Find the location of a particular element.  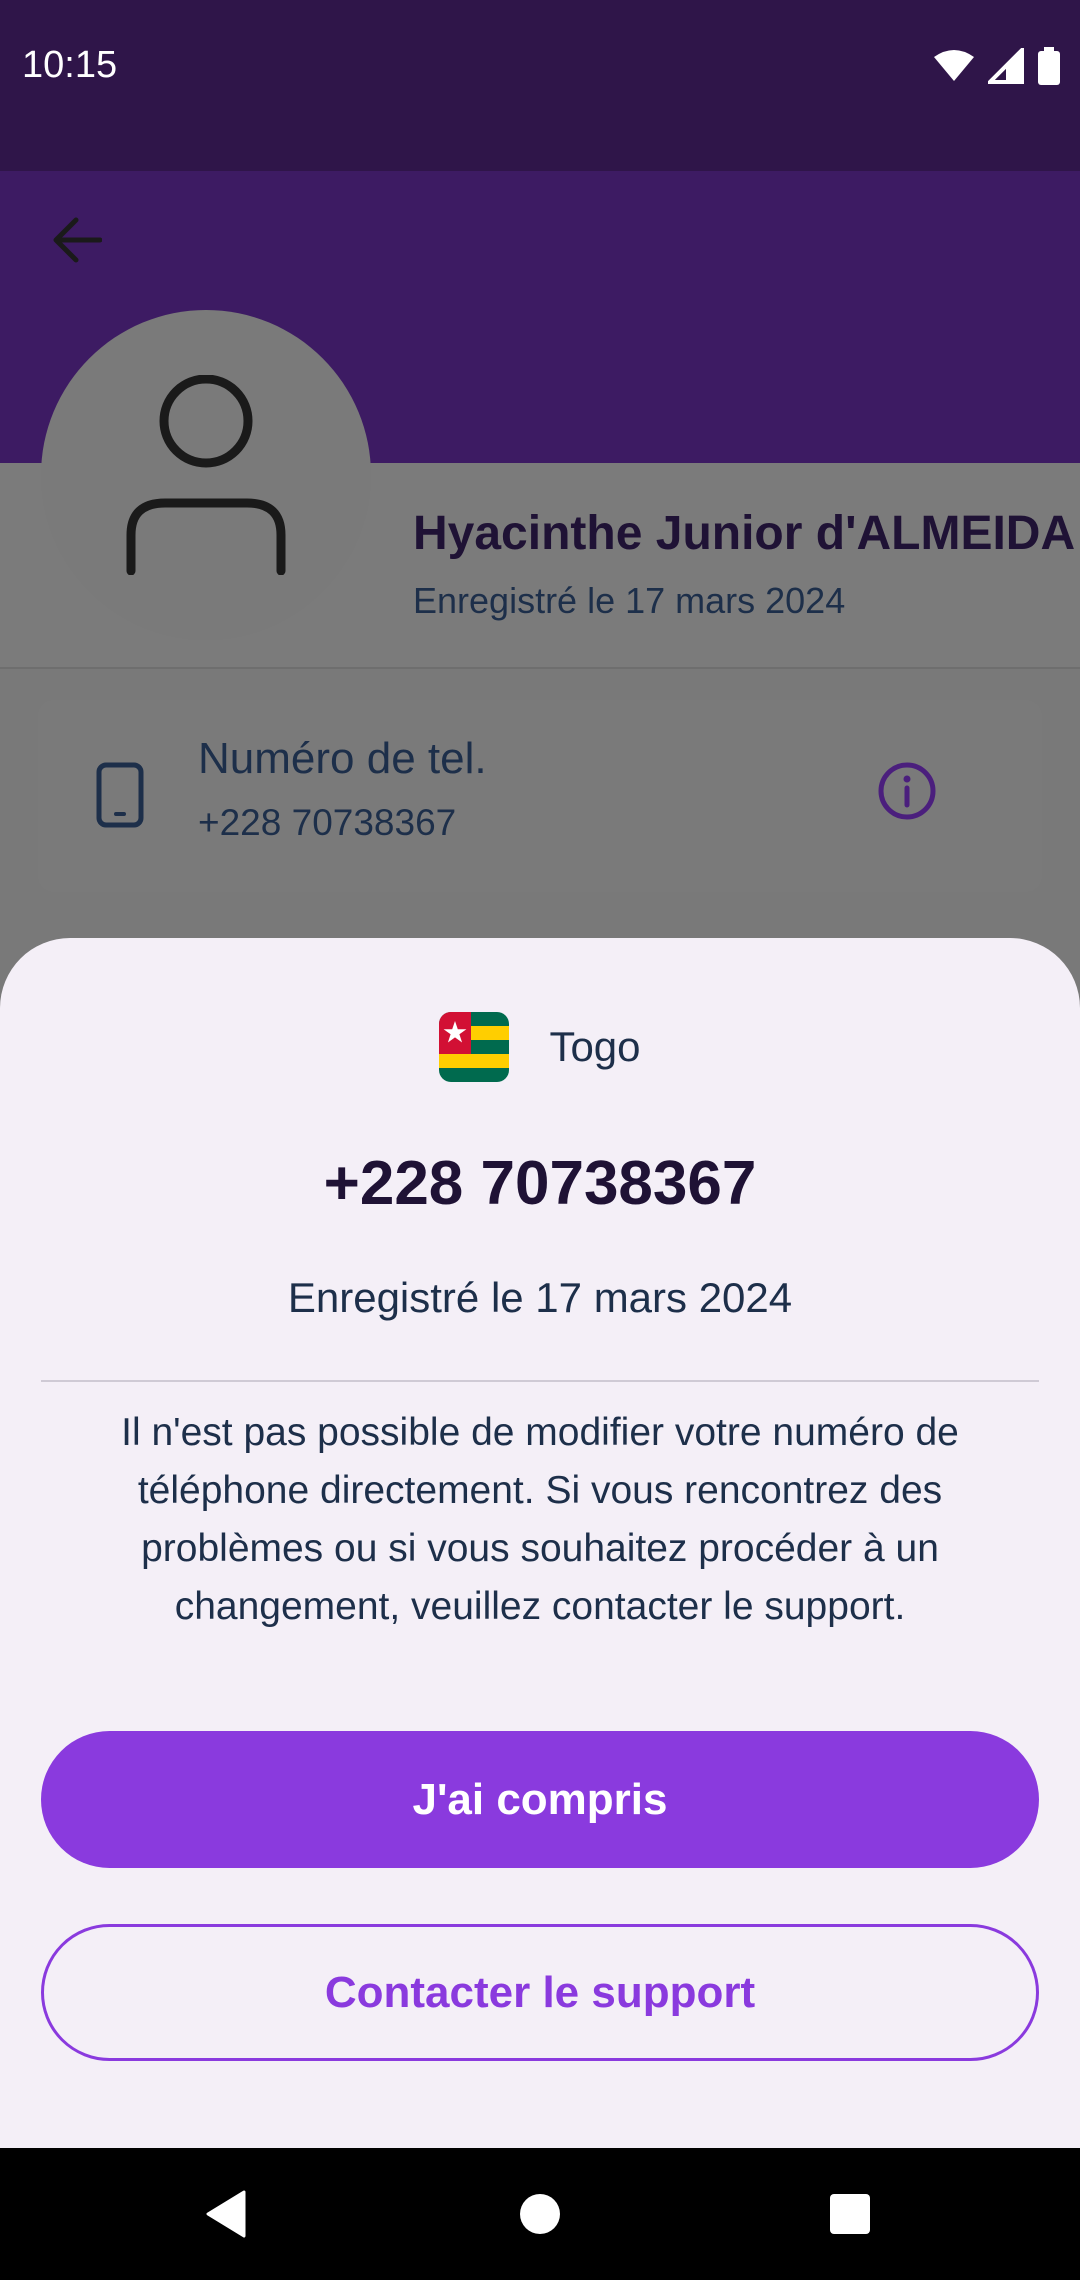

navigation-bar is located at coordinates (540, 2214).